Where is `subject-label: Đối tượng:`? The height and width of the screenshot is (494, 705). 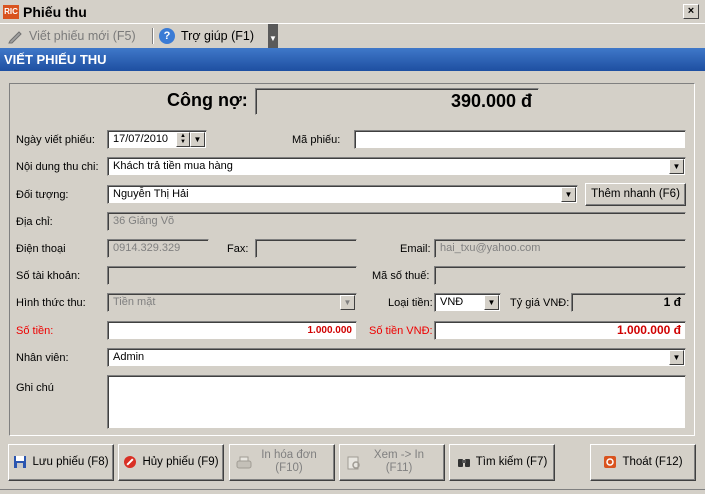 subject-label: Đối tượng: is located at coordinates (42, 195).